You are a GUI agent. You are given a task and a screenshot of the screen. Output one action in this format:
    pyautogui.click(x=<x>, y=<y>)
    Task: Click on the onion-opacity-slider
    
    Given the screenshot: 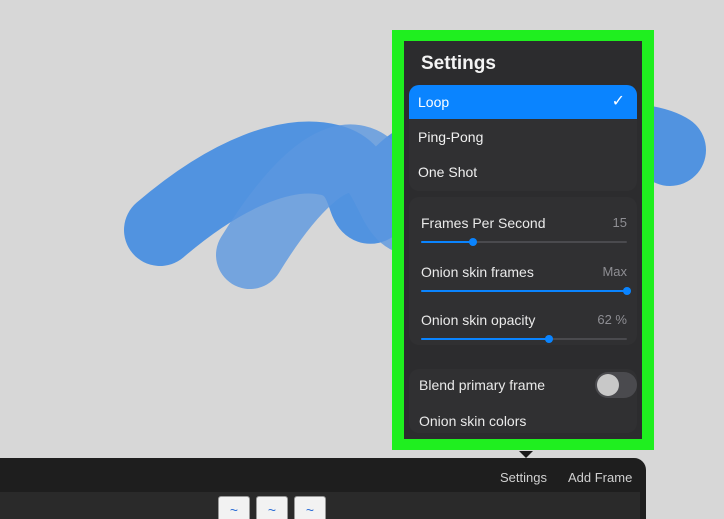 What is the action you would take?
    pyautogui.click(x=524, y=339)
    